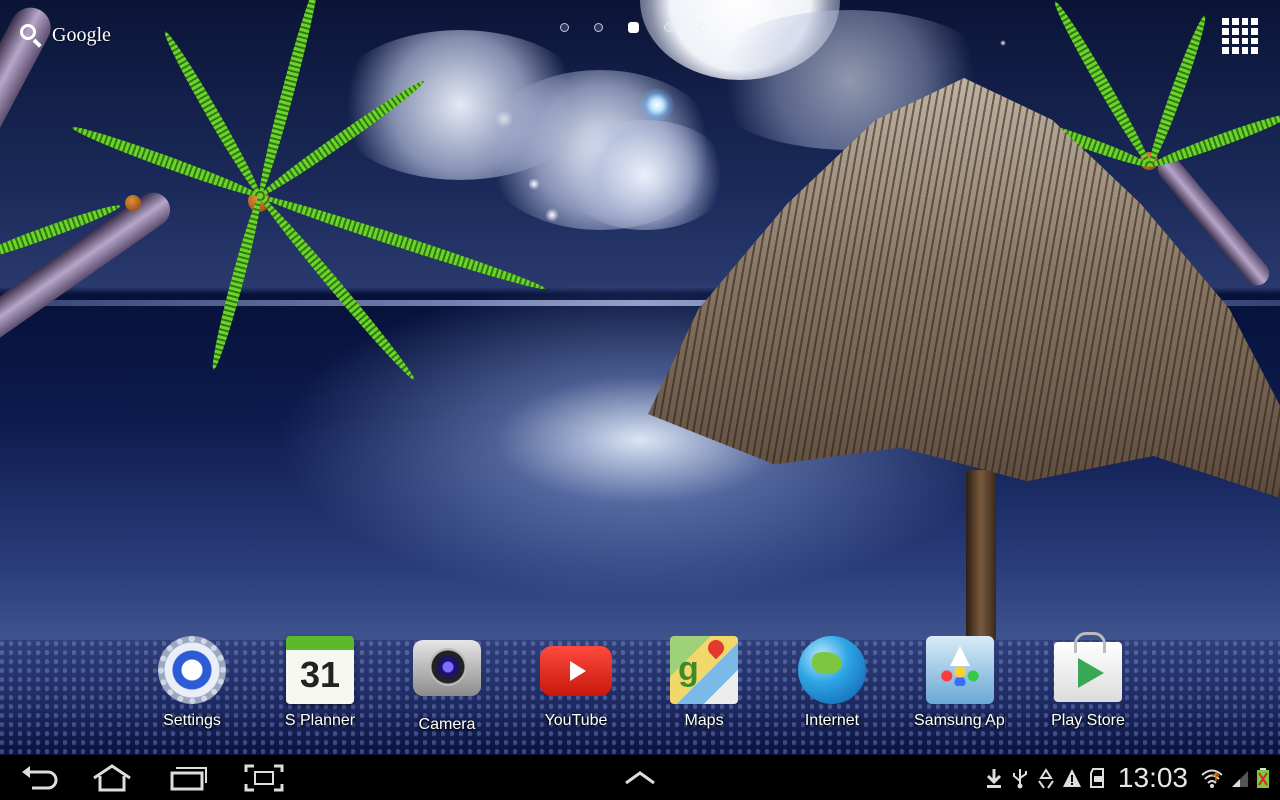 Image resolution: width=1280 pixels, height=800 pixels. Describe the element at coordinates (657, 105) in the screenshot. I see `bright-star` at that location.